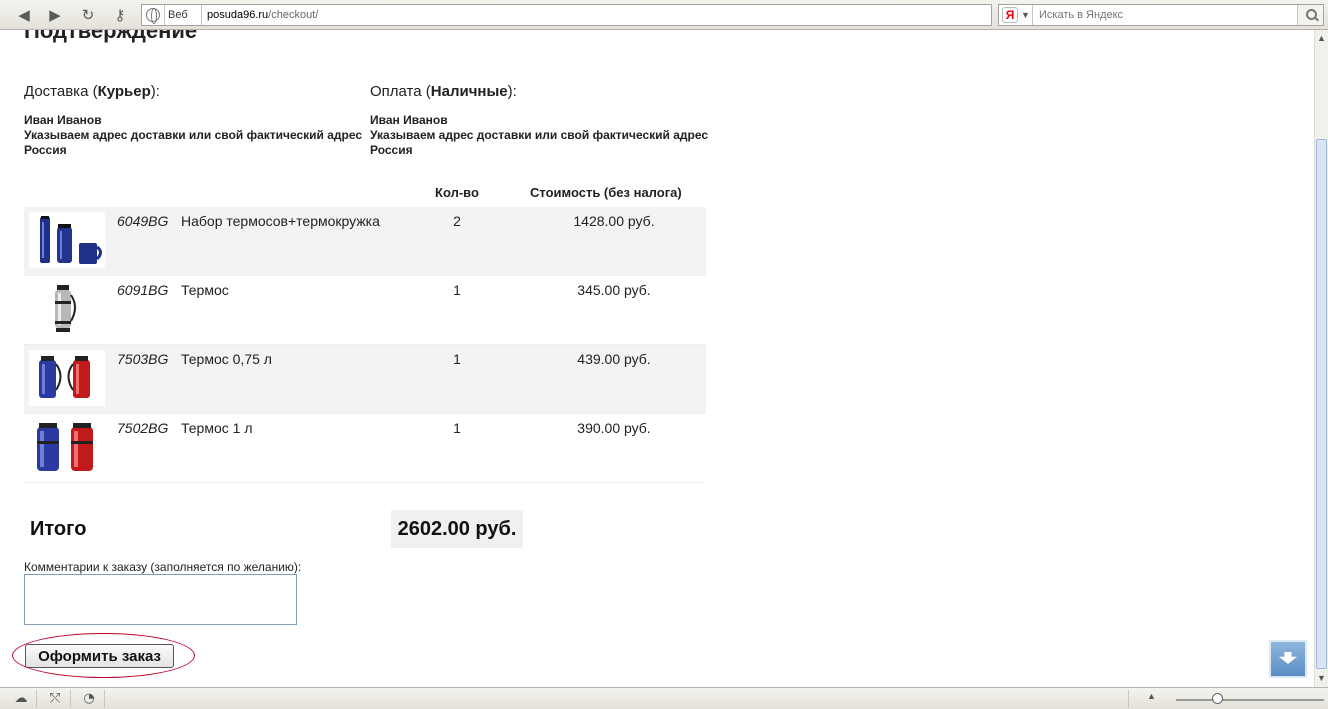 This screenshot has height=709, width=1328. I want to click on product-name: Набор термосов+термокружка, so click(280, 221).